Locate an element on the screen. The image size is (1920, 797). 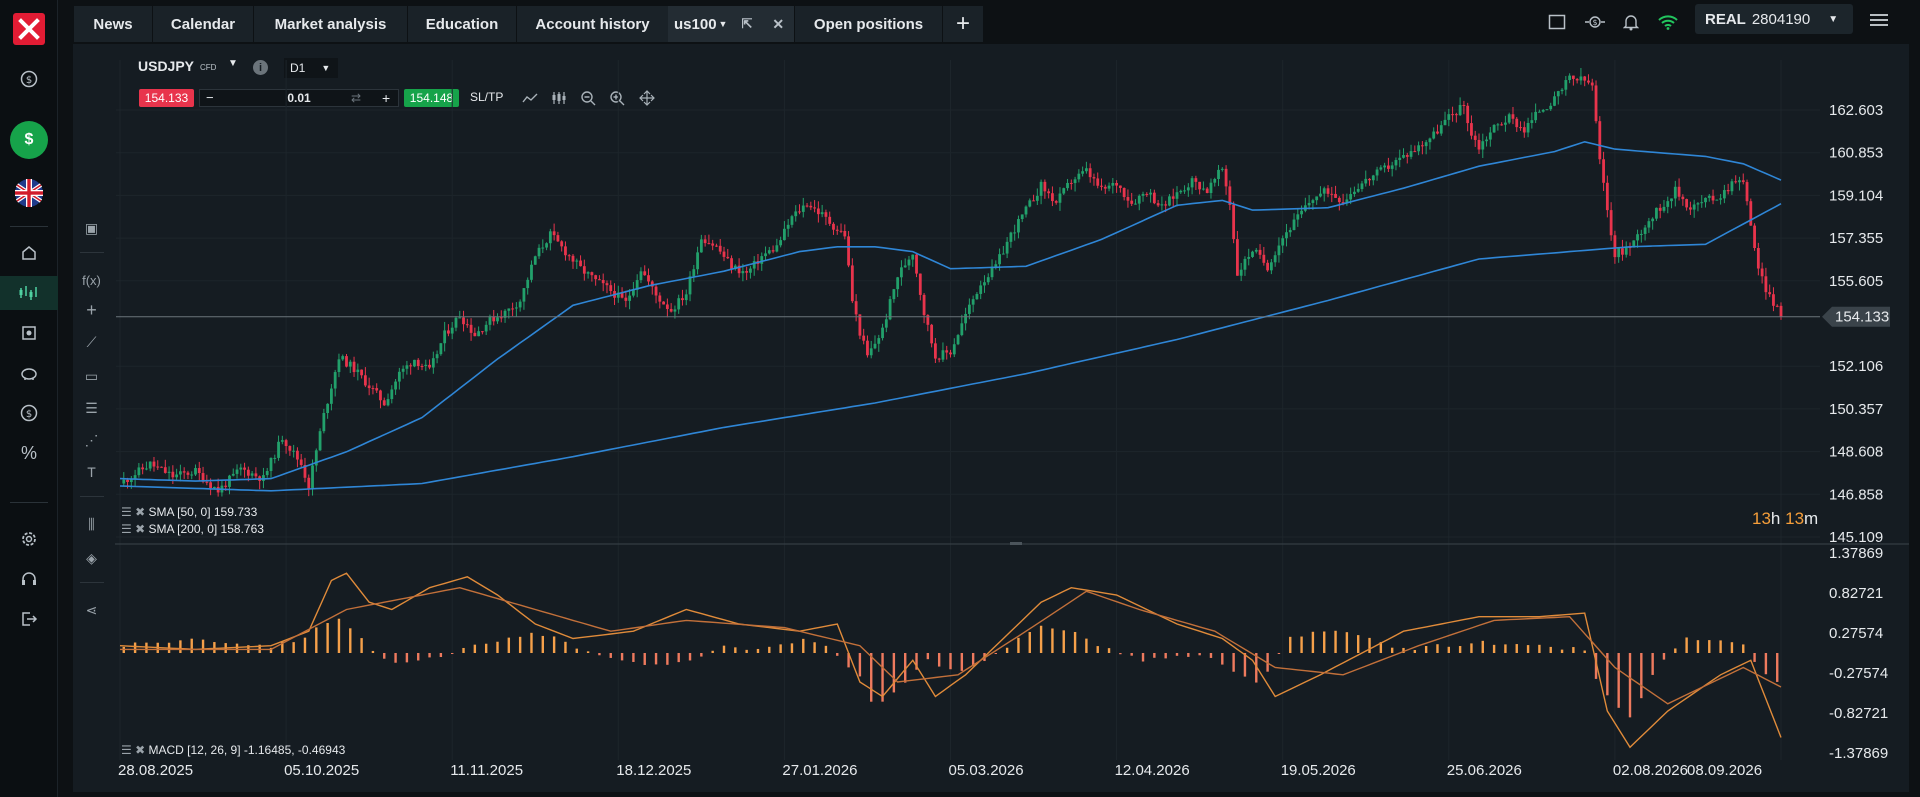
price-axis-label: 148.608 is located at coordinates (1856, 452).